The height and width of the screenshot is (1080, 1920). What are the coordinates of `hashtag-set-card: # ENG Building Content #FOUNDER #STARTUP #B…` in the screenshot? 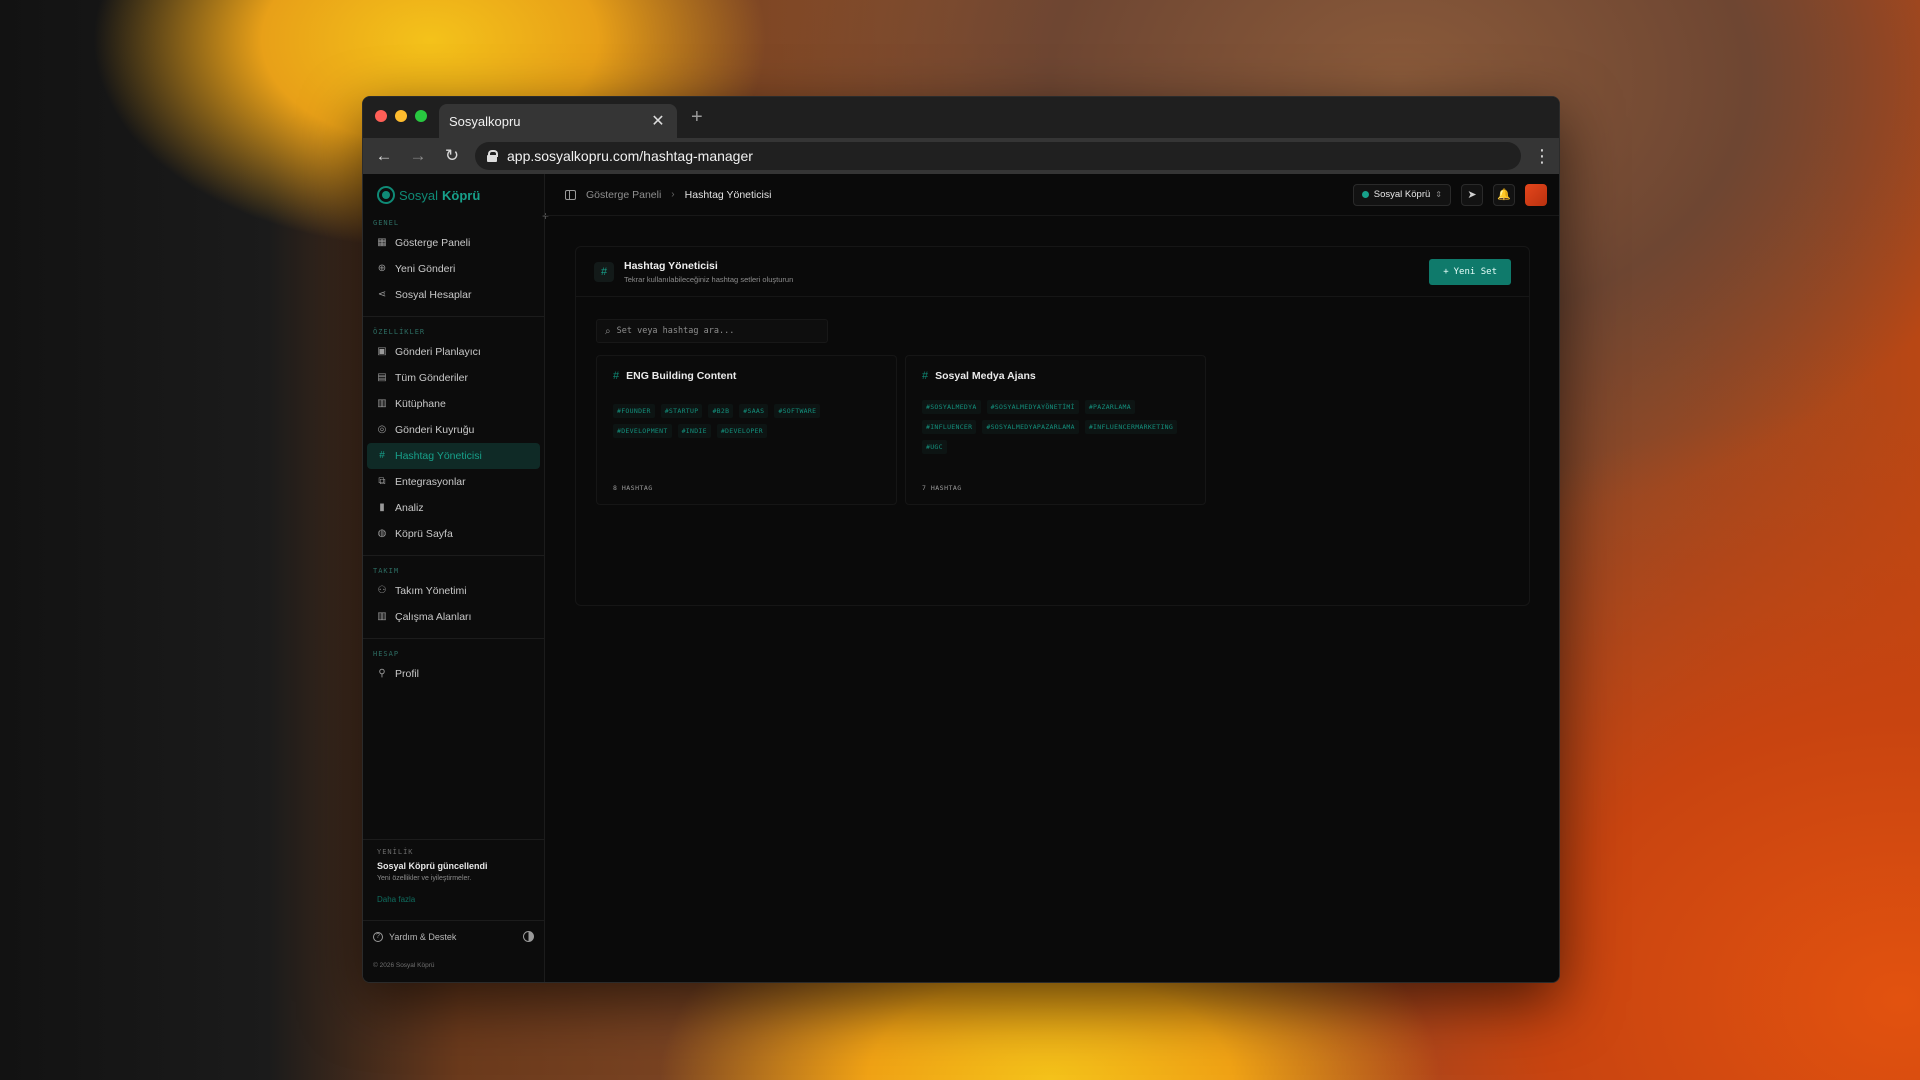 It's located at (746, 430).